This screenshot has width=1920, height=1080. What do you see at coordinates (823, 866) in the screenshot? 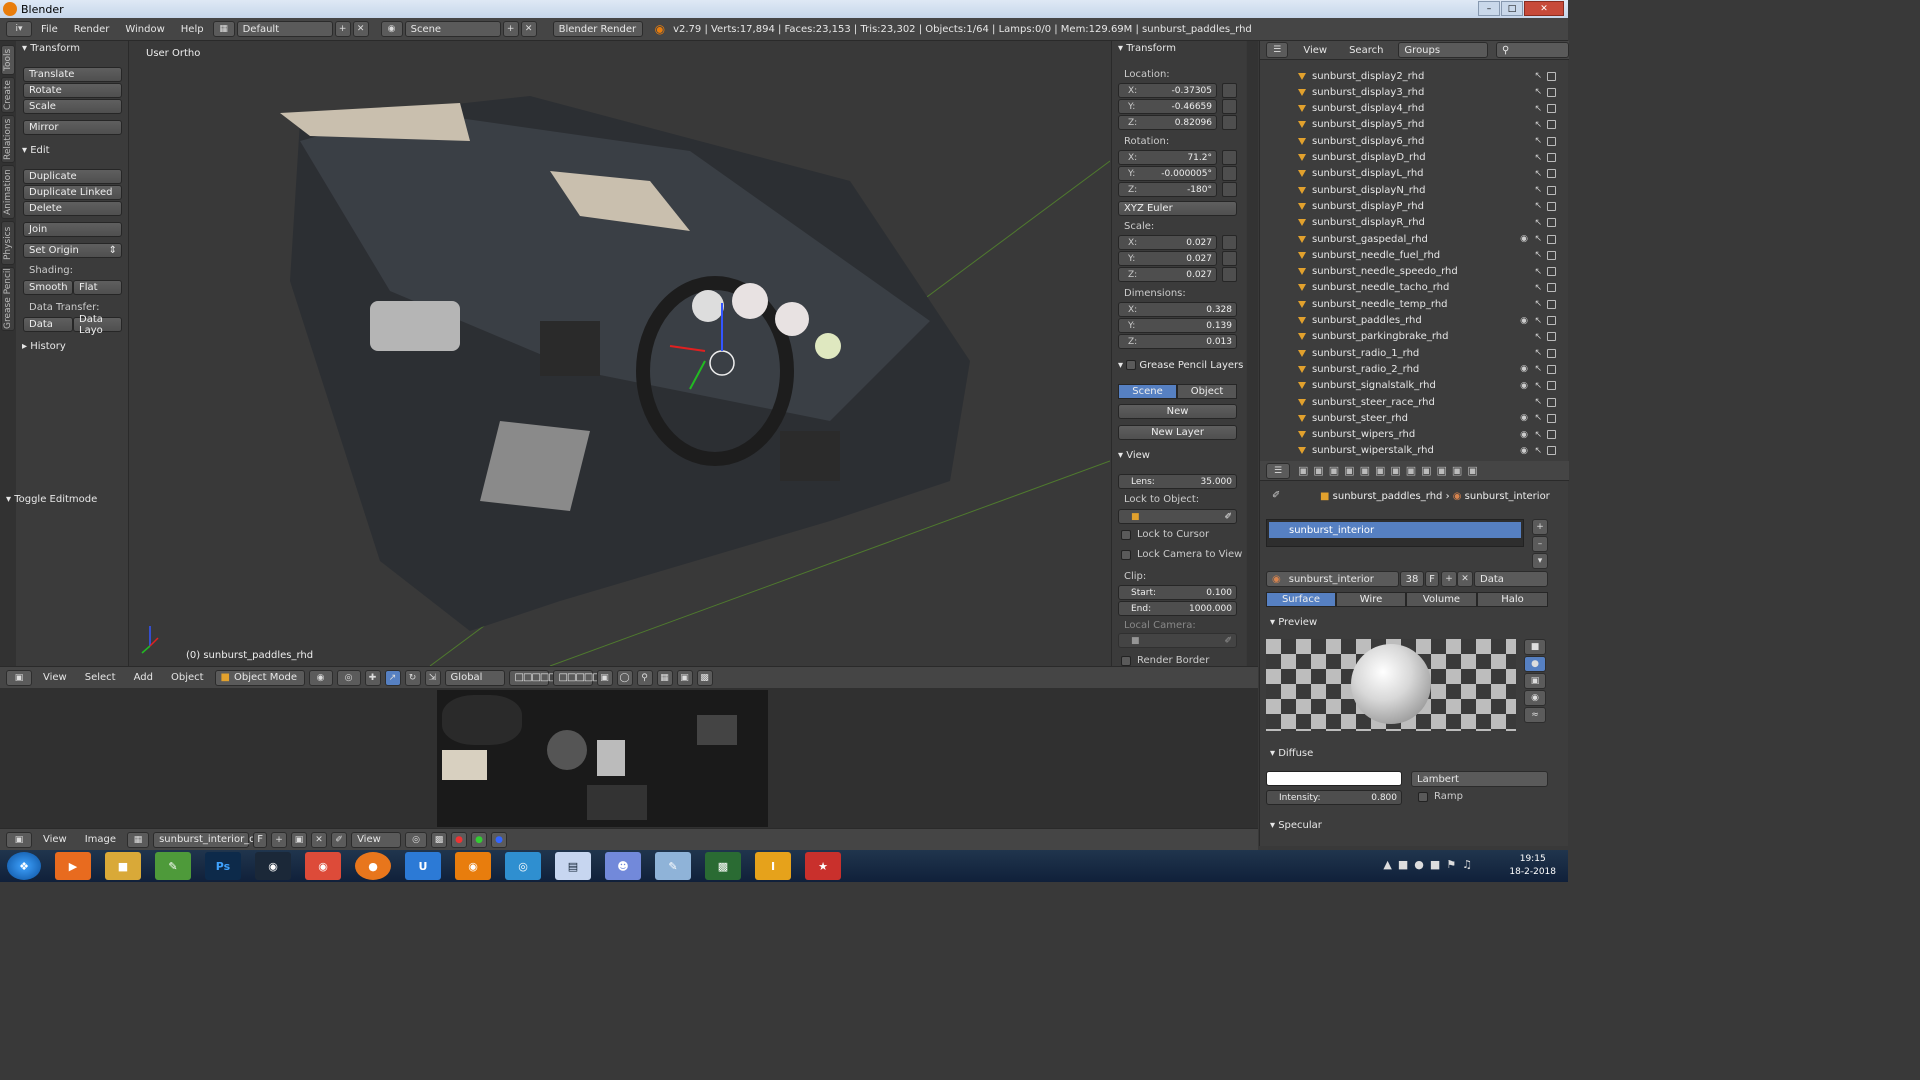
I see `app-swirl-icon: ★` at bounding box center [823, 866].